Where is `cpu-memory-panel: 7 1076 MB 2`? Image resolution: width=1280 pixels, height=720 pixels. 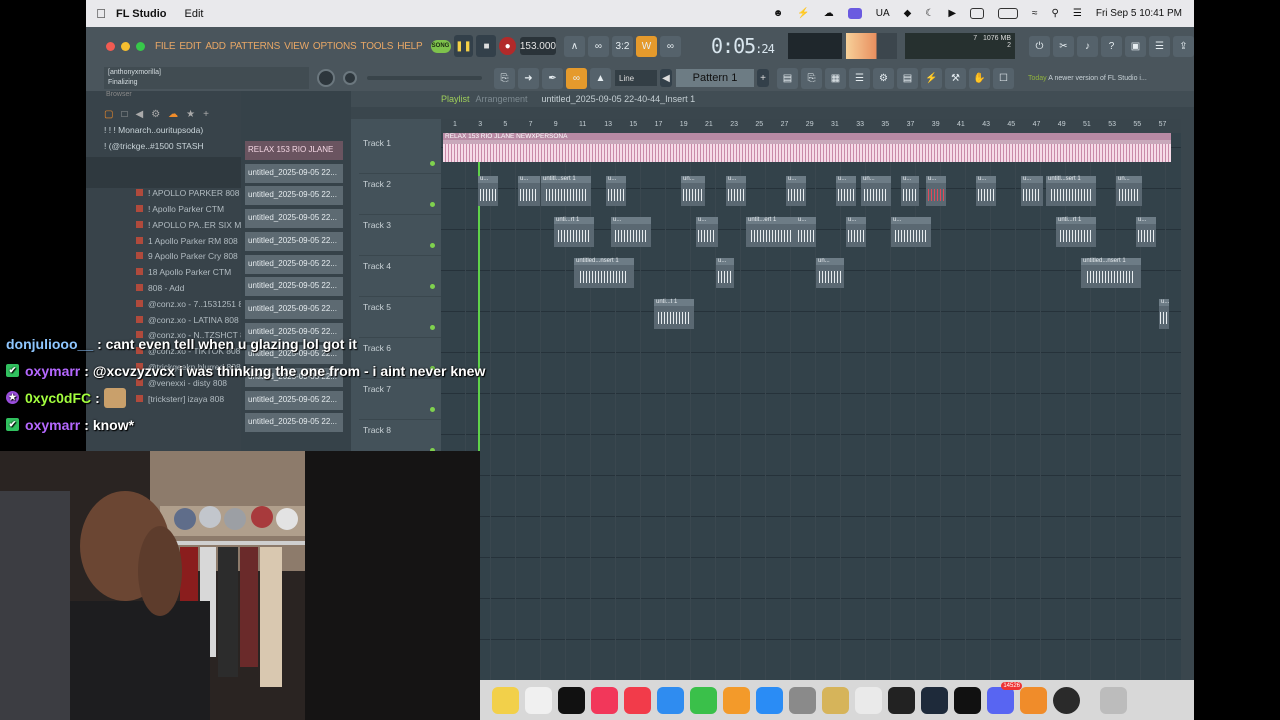
cpu-memory-panel: 7 1076 MB 2 is located at coordinates (960, 46).